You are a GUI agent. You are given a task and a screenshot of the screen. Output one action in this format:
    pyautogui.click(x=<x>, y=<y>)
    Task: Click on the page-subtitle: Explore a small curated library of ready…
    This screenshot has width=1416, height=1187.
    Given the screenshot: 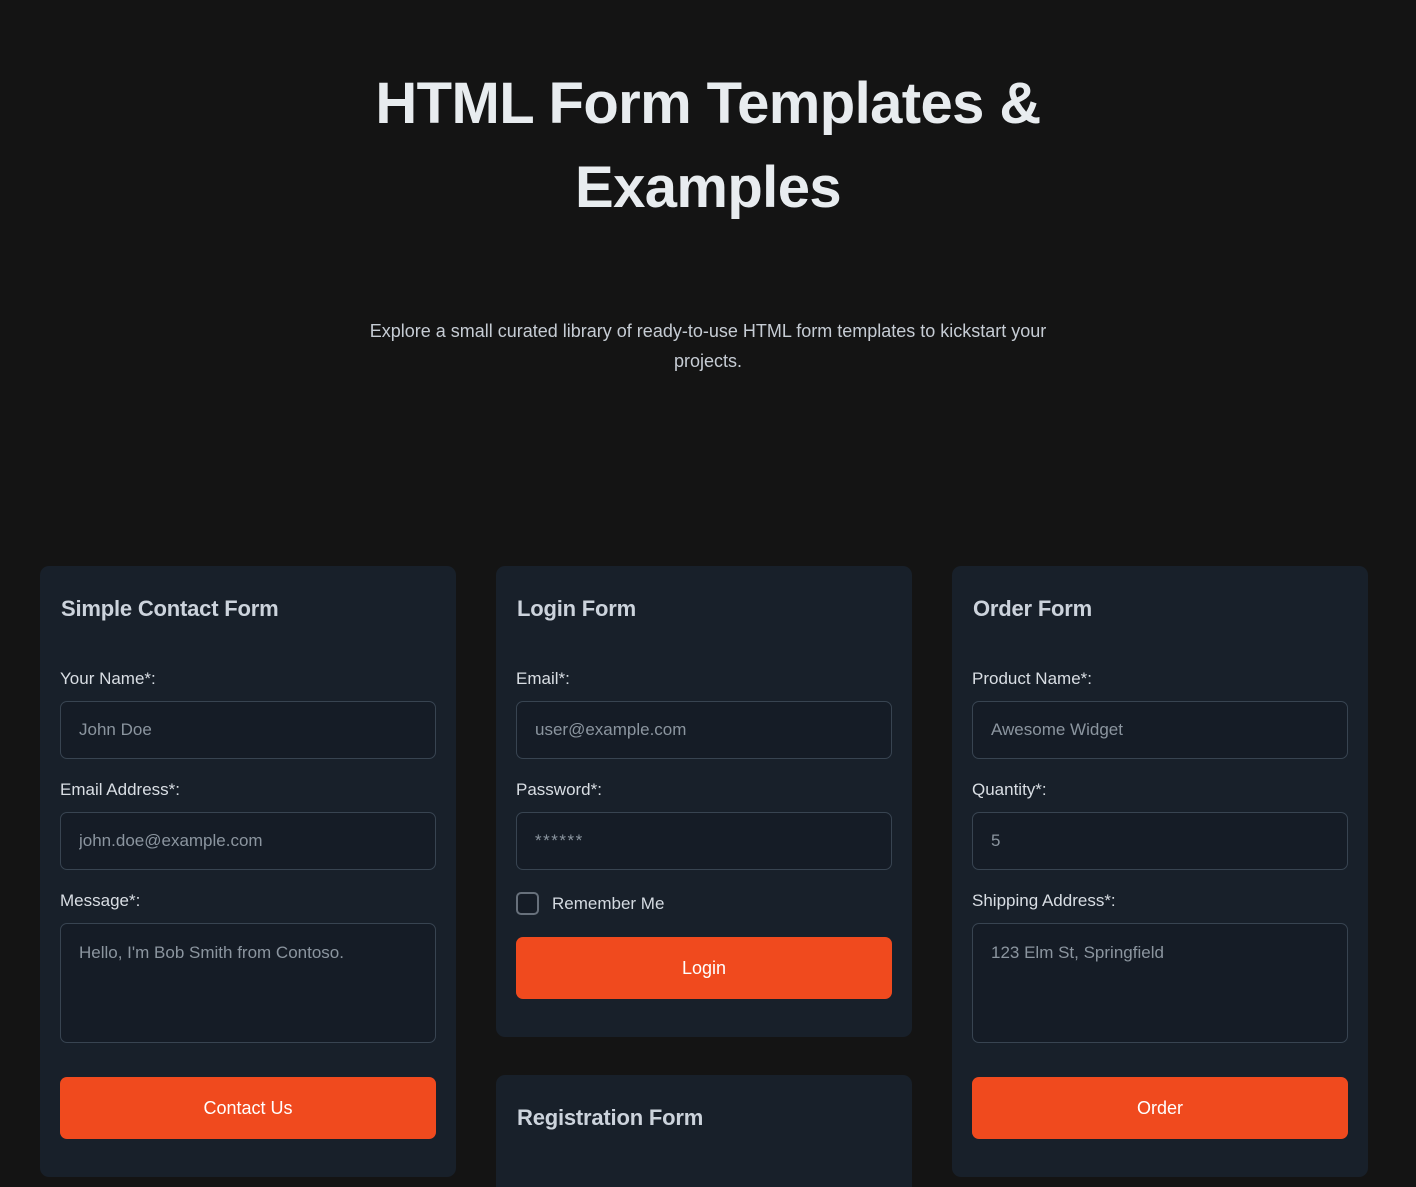 What is the action you would take?
    pyautogui.click(x=708, y=346)
    